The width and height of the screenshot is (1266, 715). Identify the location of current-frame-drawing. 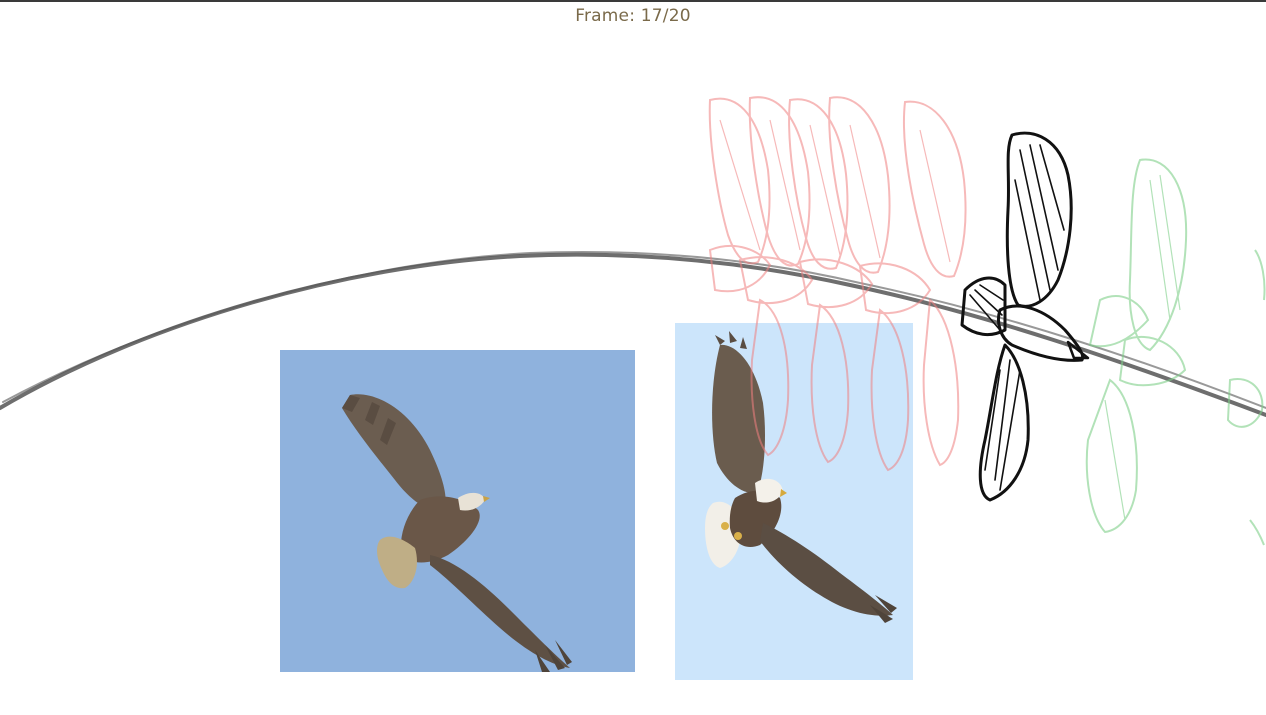
(1025, 316).